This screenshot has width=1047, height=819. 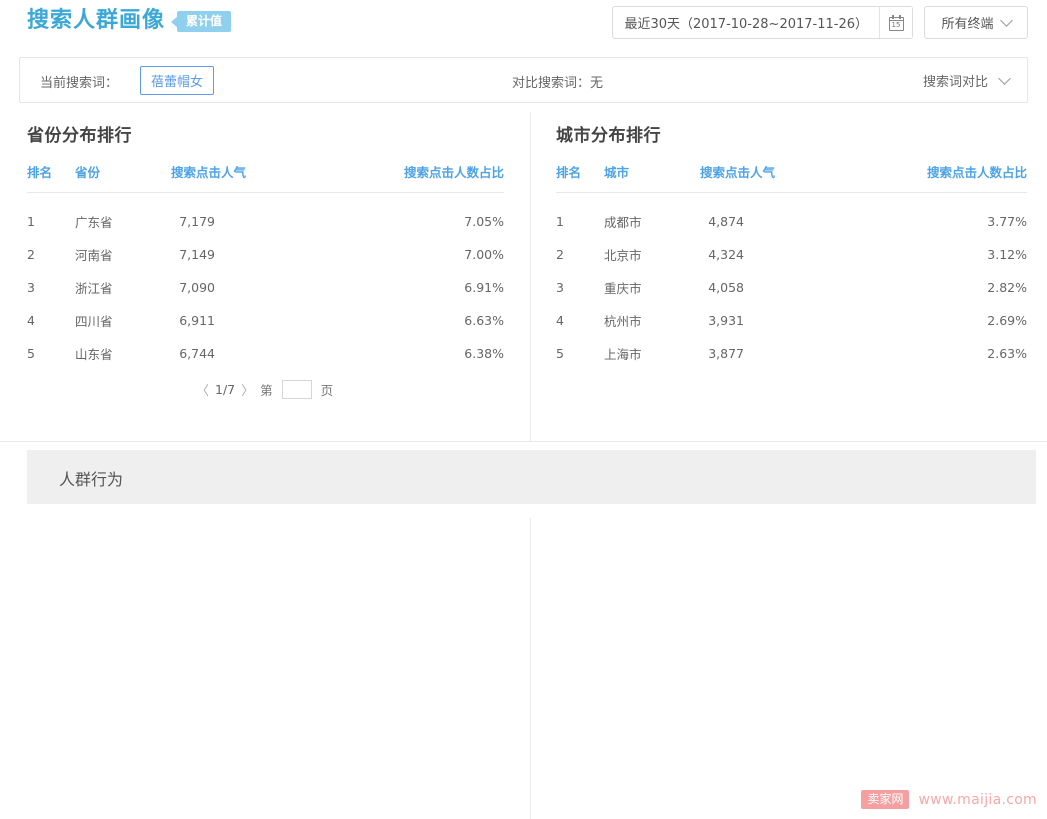 I want to click on table-row: 1 广东省 7,179 7.05%, so click(x=265, y=221).